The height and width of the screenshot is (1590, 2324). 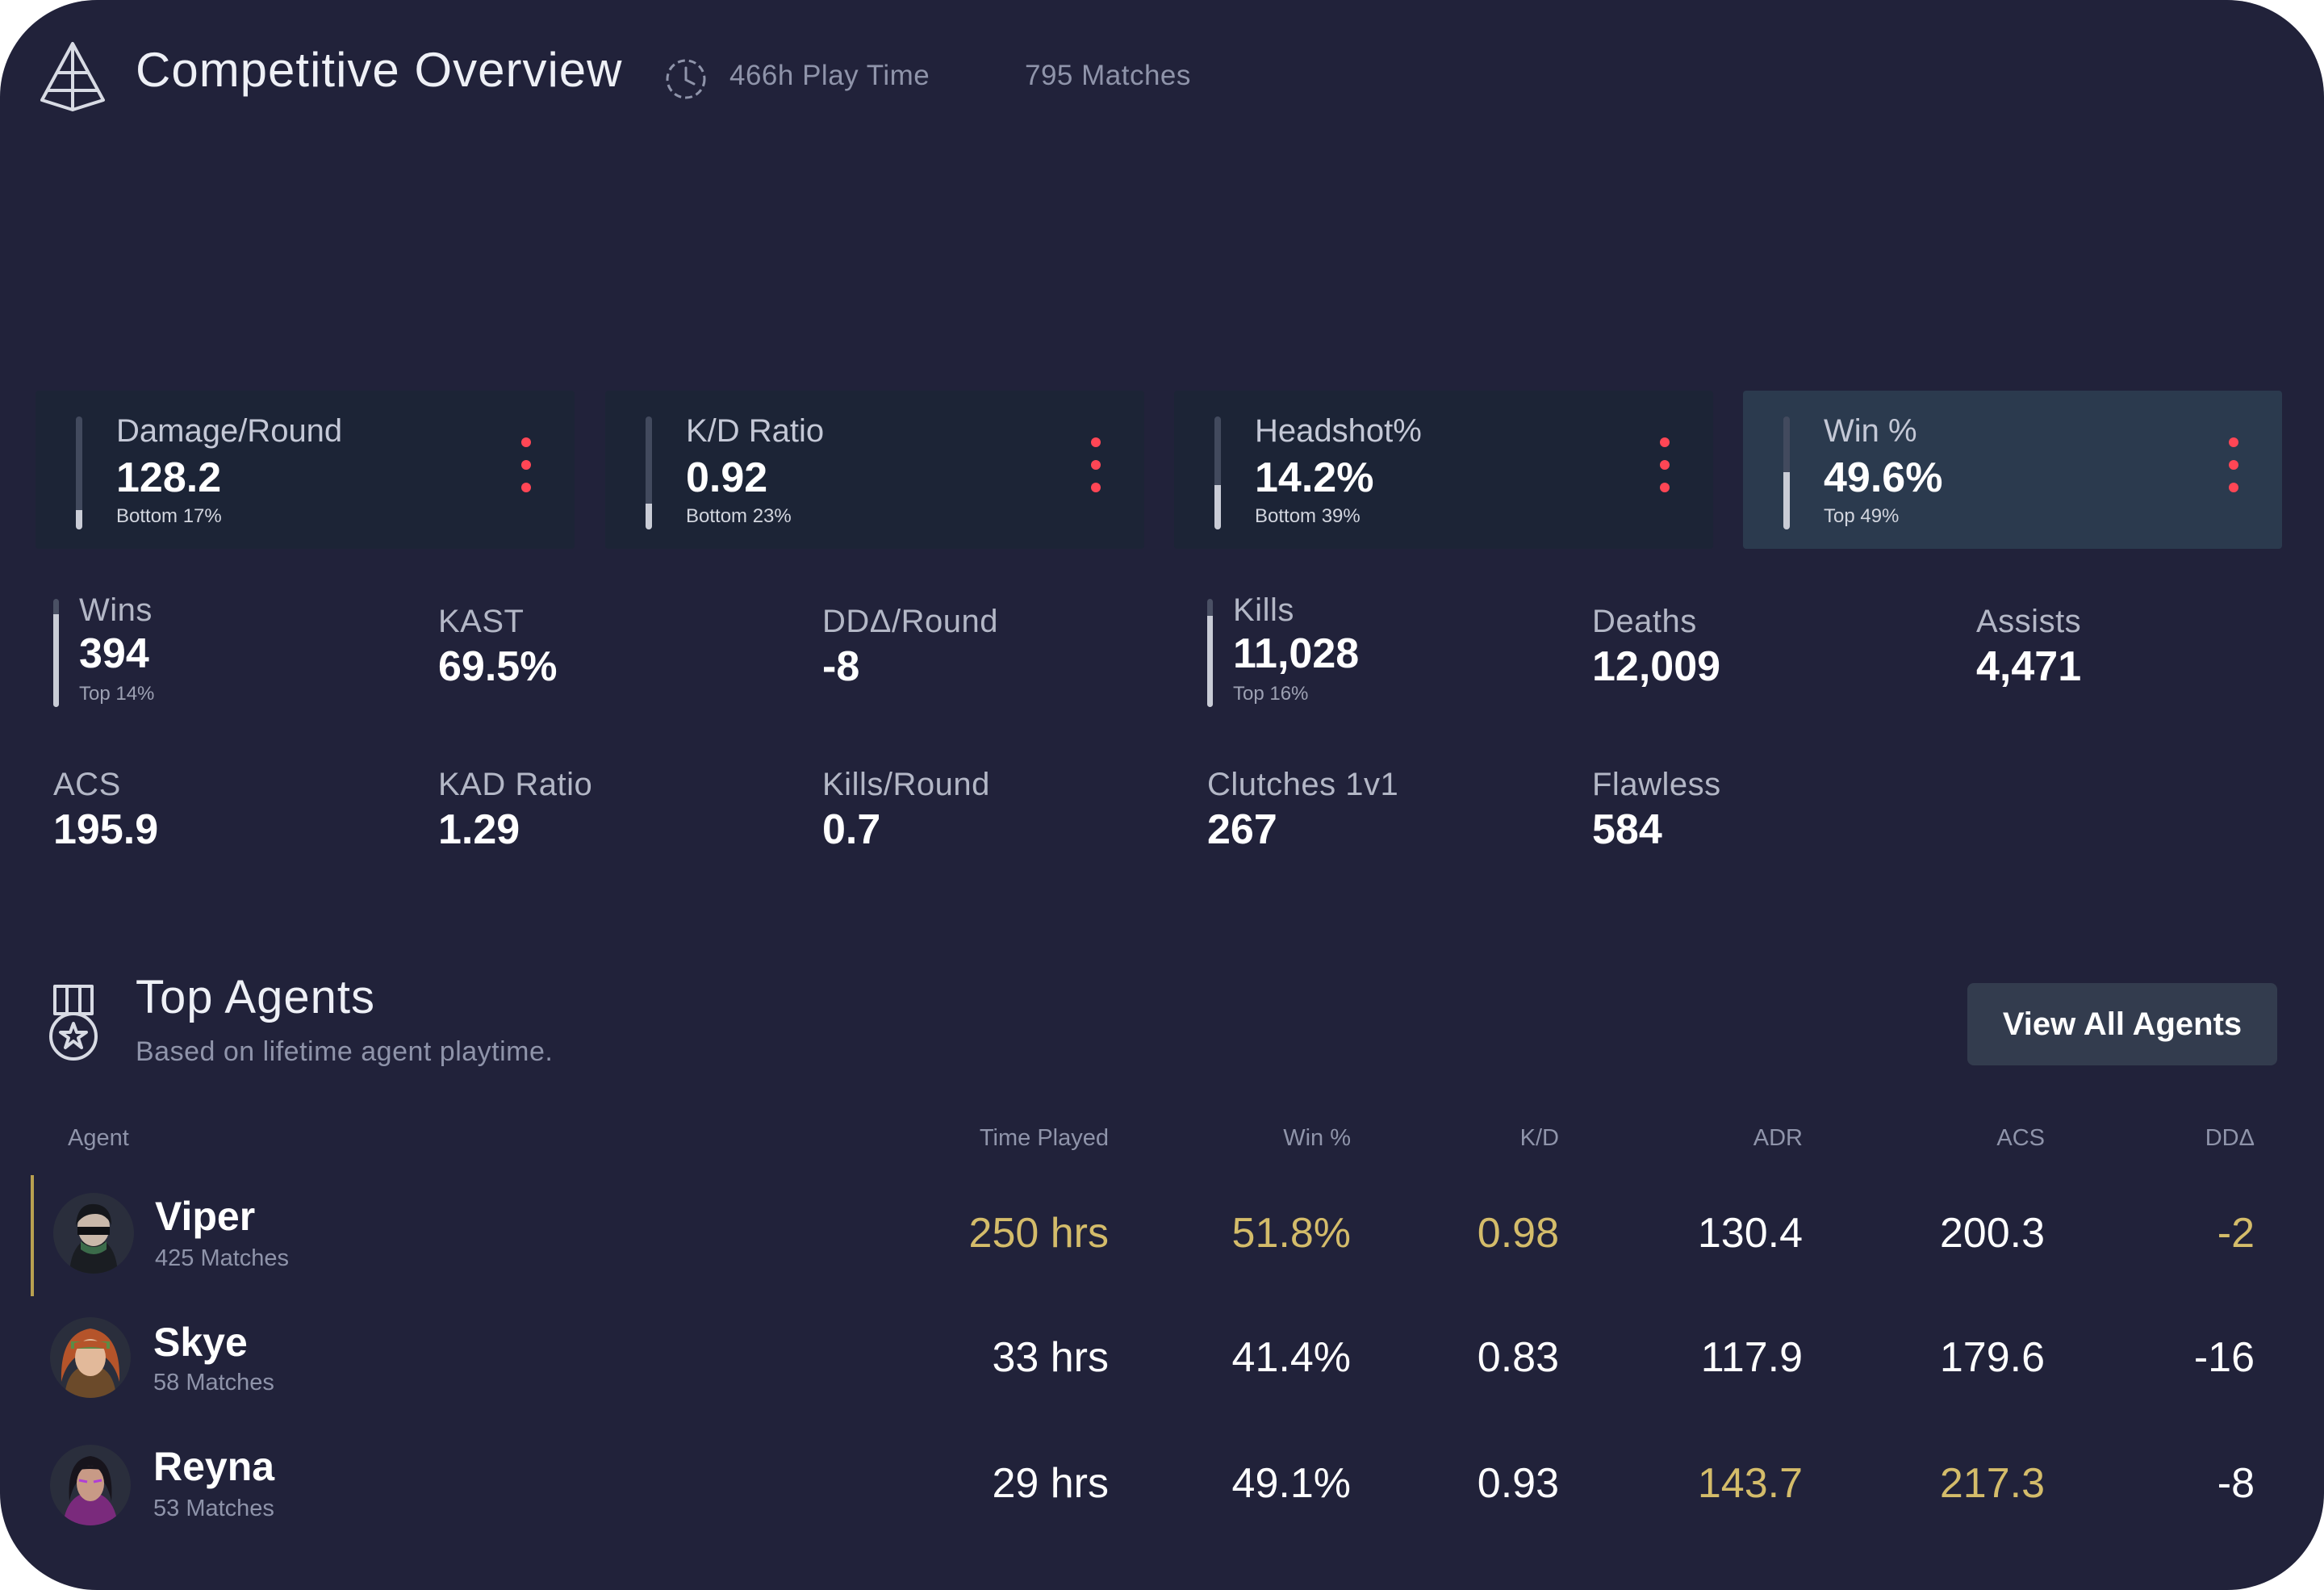 I want to click on stat-value: 11,028, so click(x=1296, y=653).